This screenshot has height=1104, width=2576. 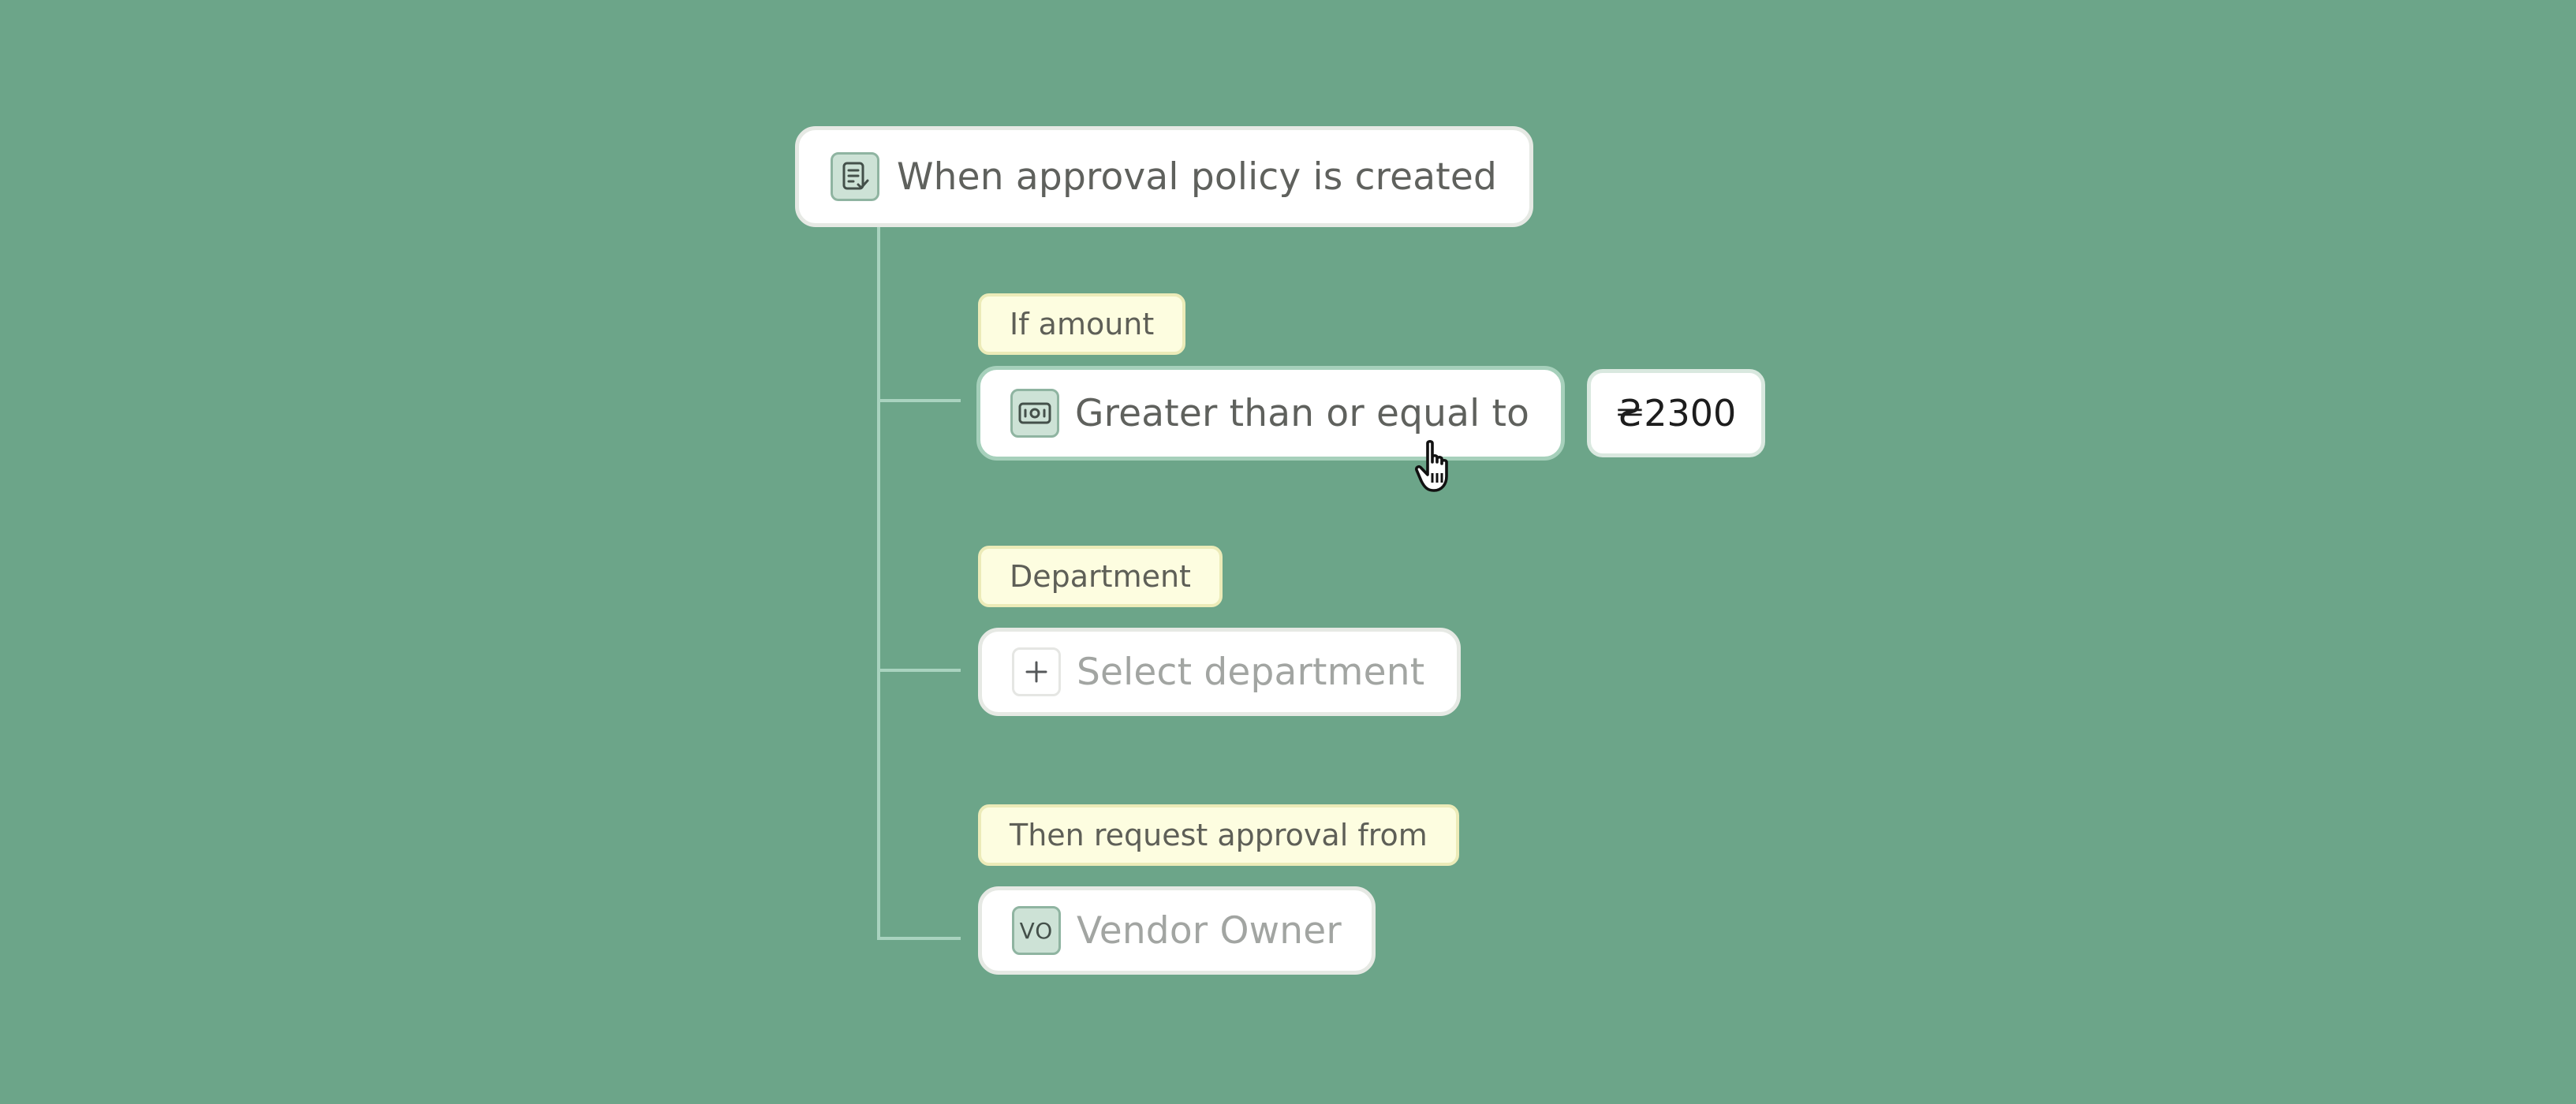 I want to click on trigger-card: When approval policy is created, so click(x=1164, y=177).